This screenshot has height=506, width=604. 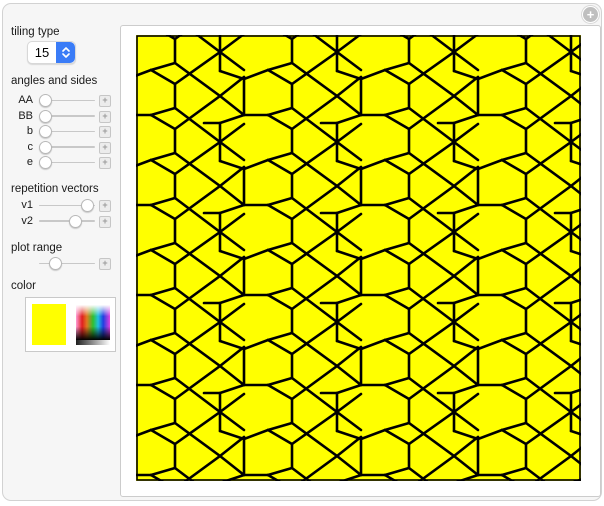 What do you see at coordinates (58, 205) in the screenshot?
I see `slider-v1: v1 +` at bounding box center [58, 205].